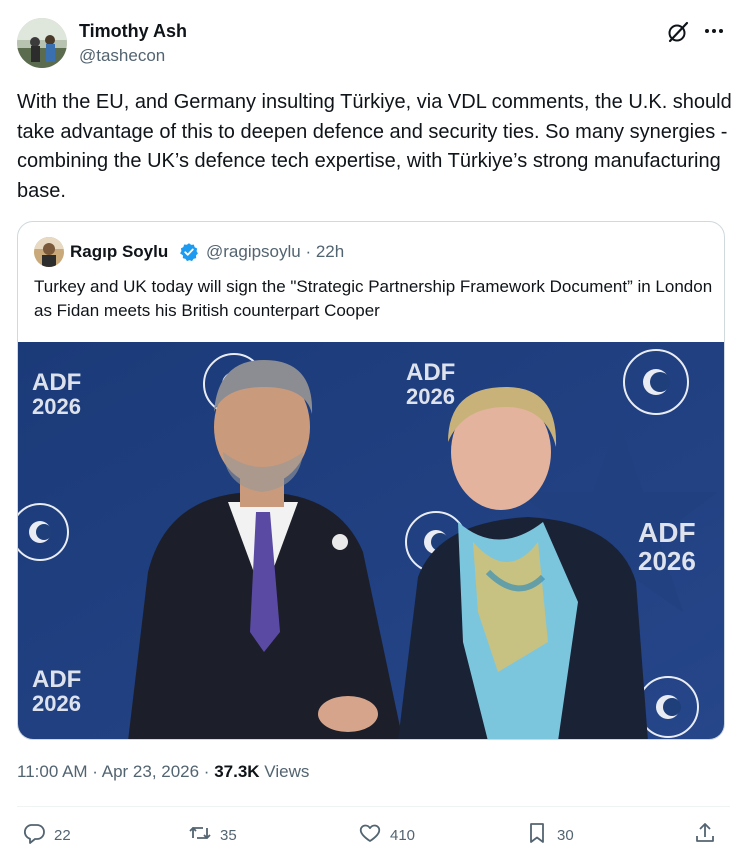  What do you see at coordinates (370, 835) in the screenshot?
I see `heart-icon` at bounding box center [370, 835].